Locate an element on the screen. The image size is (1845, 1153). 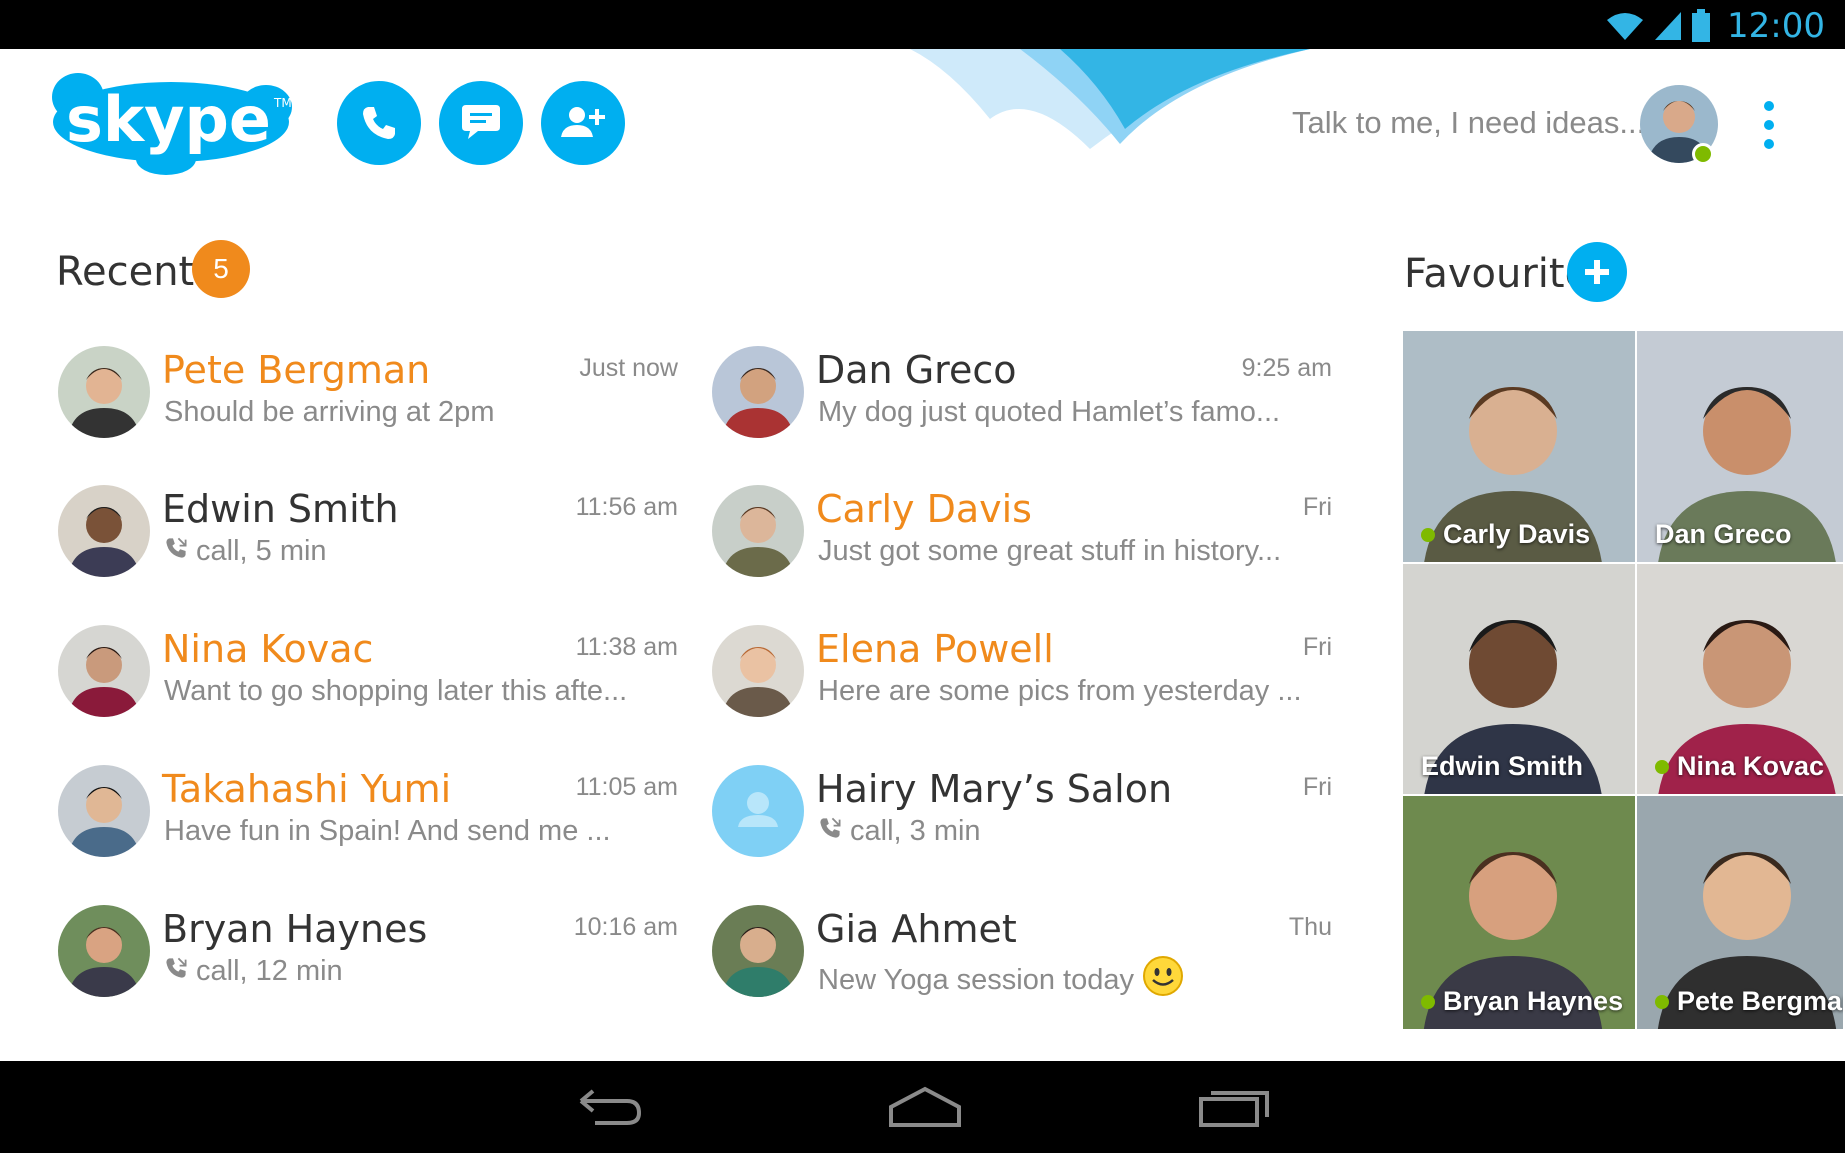
favourite-tile: Bryan Haynes is located at coordinates (1520, 913).